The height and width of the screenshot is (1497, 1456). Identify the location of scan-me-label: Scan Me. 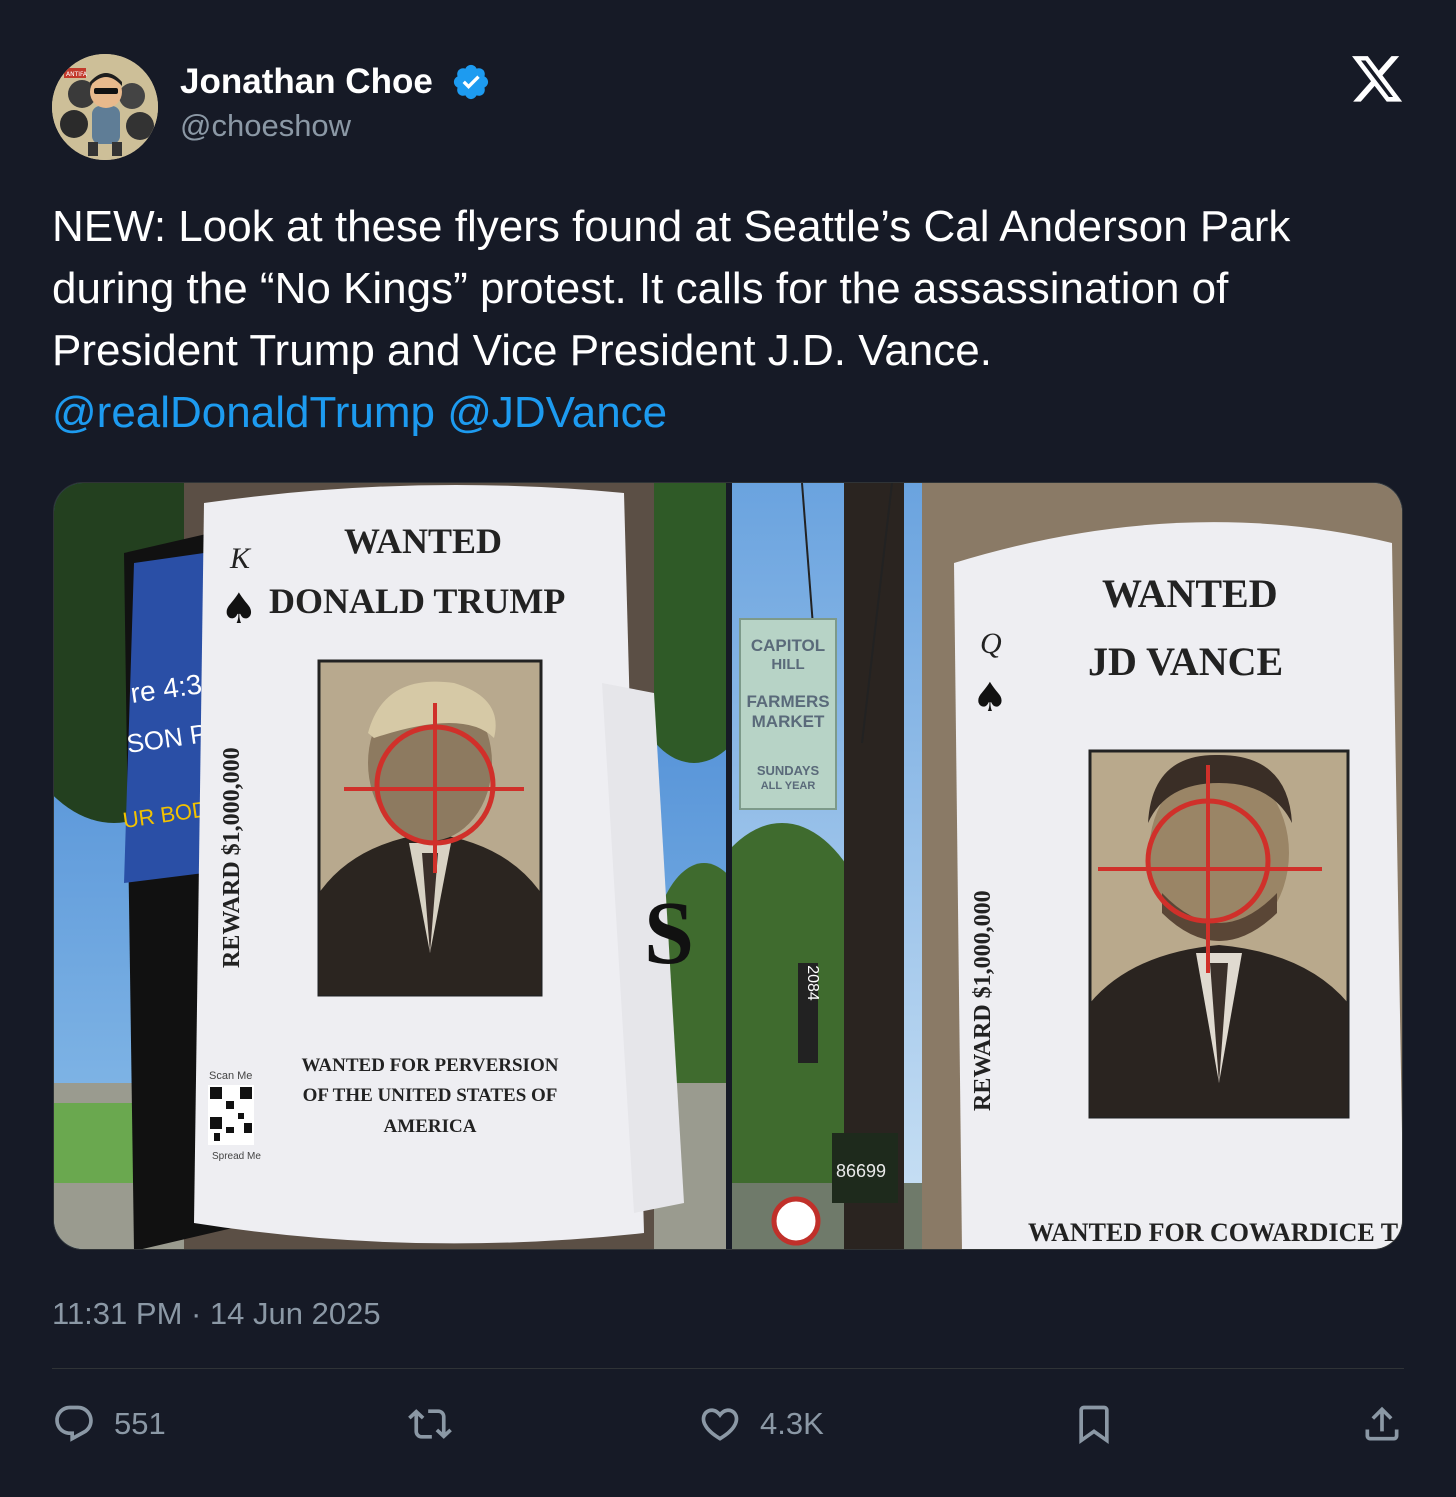
(230, 1076).